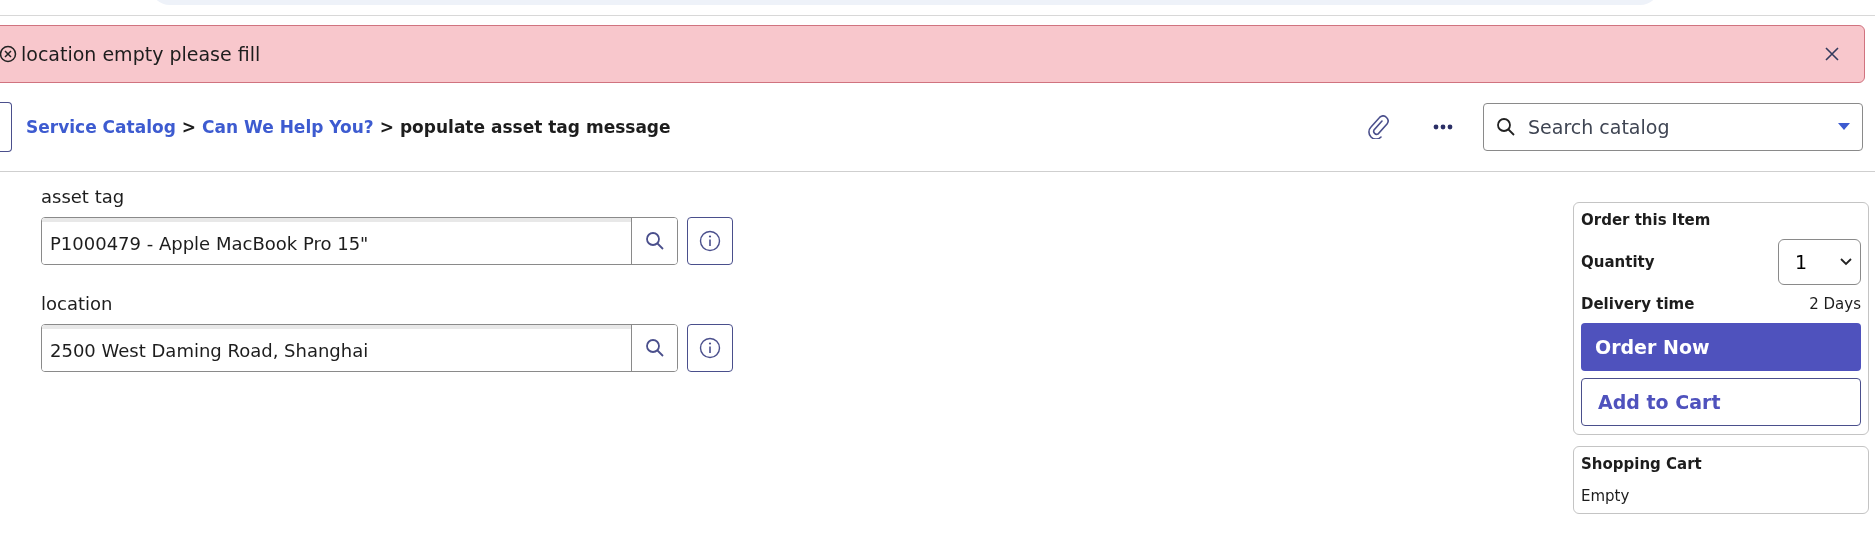 This screenshot has height=538, width=1875. Describe the element at coordinates (359, 348) in the screenshot. I see `reference-field: 2500 West Daming Road, Shanghai` at that location.